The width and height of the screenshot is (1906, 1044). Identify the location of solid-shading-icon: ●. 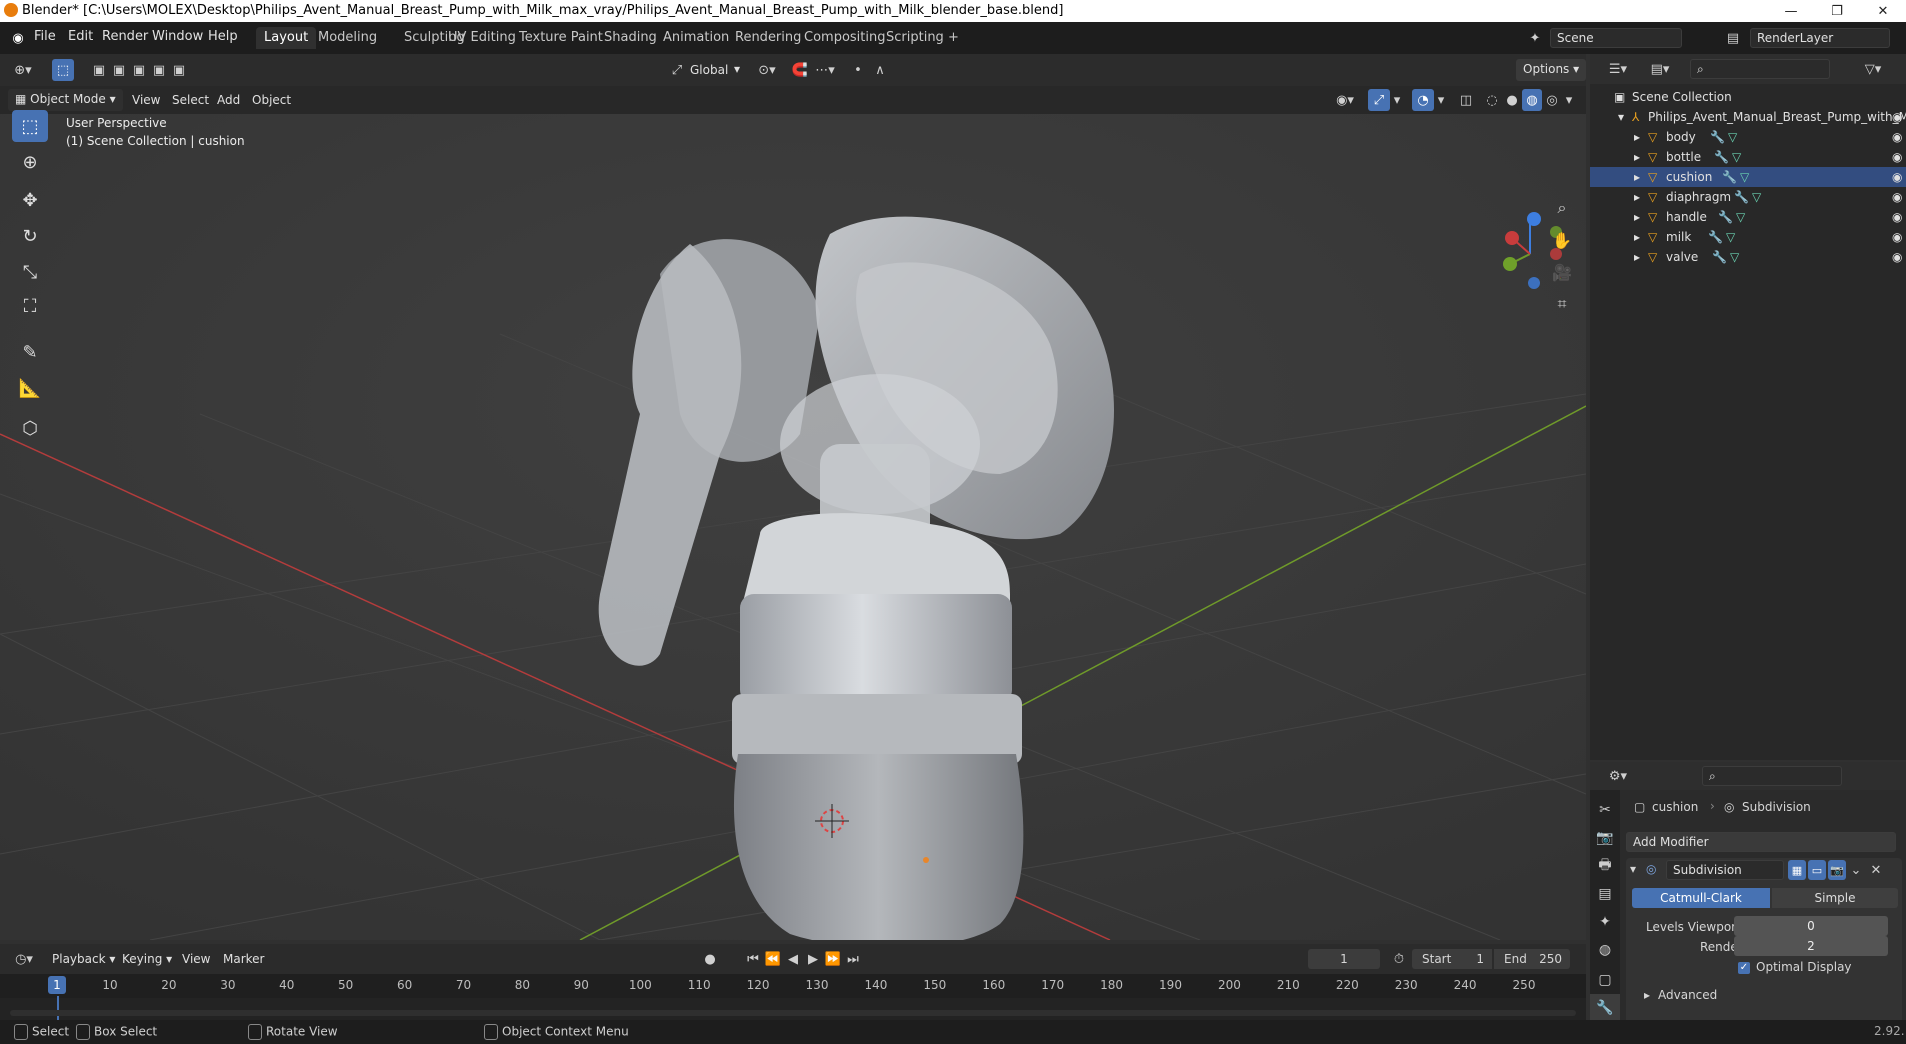
(1512, 100).